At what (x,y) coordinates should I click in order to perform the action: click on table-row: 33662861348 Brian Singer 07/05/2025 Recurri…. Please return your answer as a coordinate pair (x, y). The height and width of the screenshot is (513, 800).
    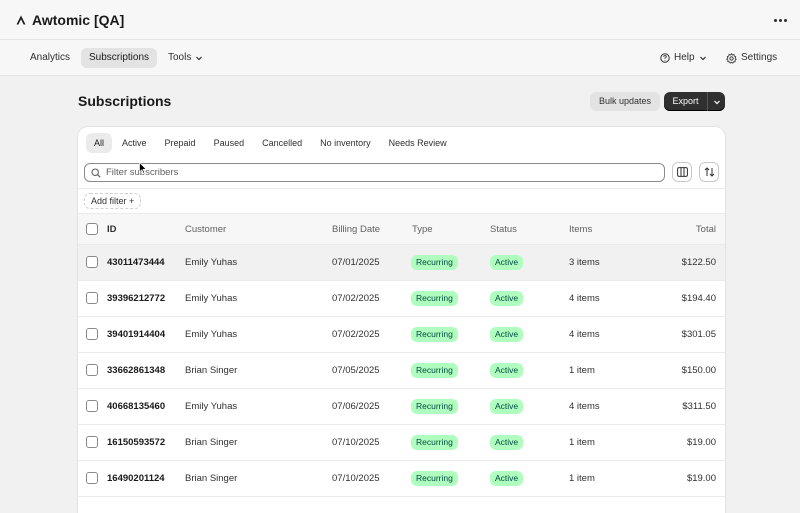
    Looking at the image, I should click on (401, 371).